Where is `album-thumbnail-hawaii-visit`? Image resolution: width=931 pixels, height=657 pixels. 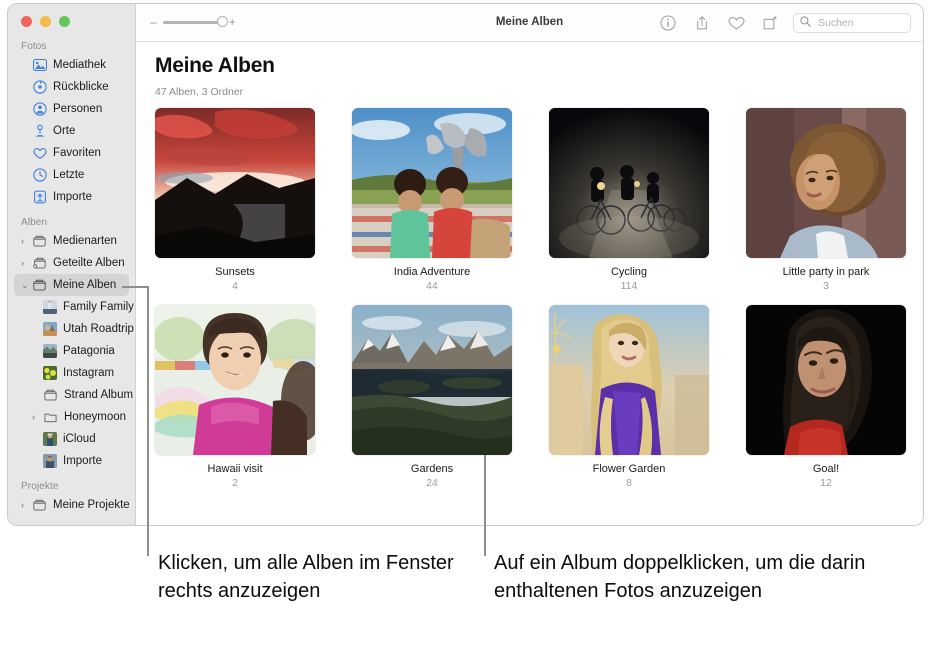 album-thumbnail-hawaii-visit is located at coordinates (235, 380).